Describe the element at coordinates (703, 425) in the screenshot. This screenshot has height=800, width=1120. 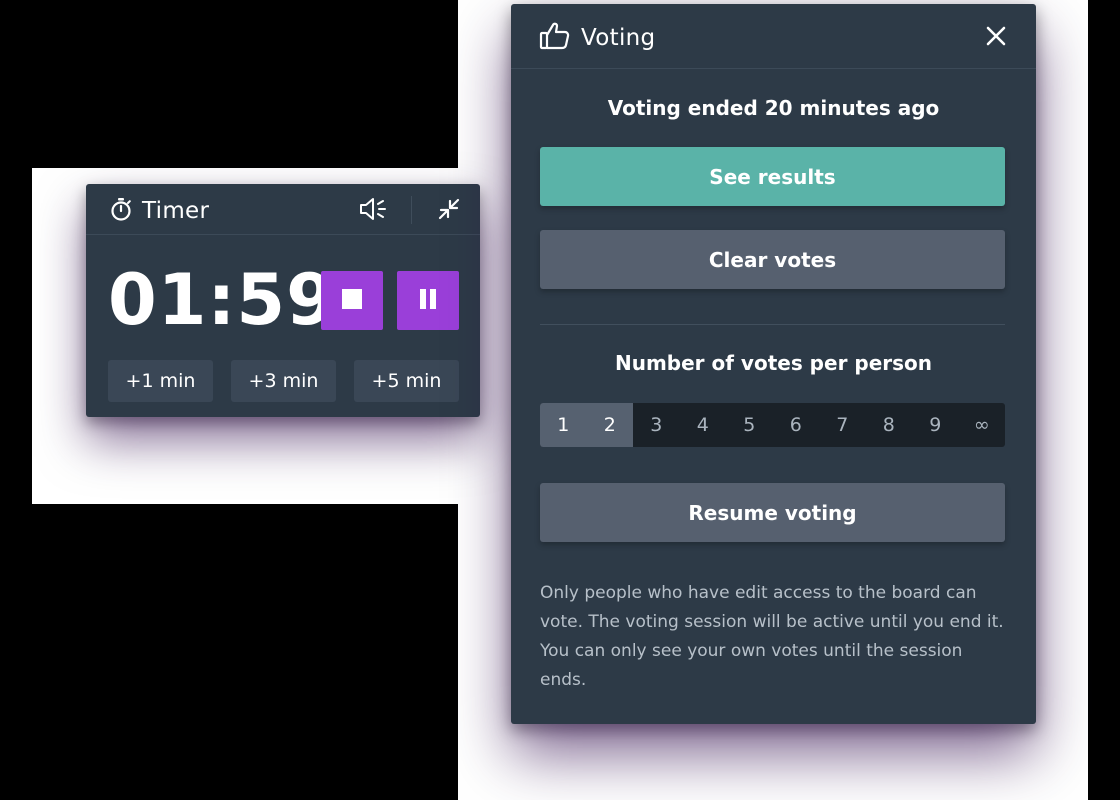
I see `vote-option-4: 4` at that location.